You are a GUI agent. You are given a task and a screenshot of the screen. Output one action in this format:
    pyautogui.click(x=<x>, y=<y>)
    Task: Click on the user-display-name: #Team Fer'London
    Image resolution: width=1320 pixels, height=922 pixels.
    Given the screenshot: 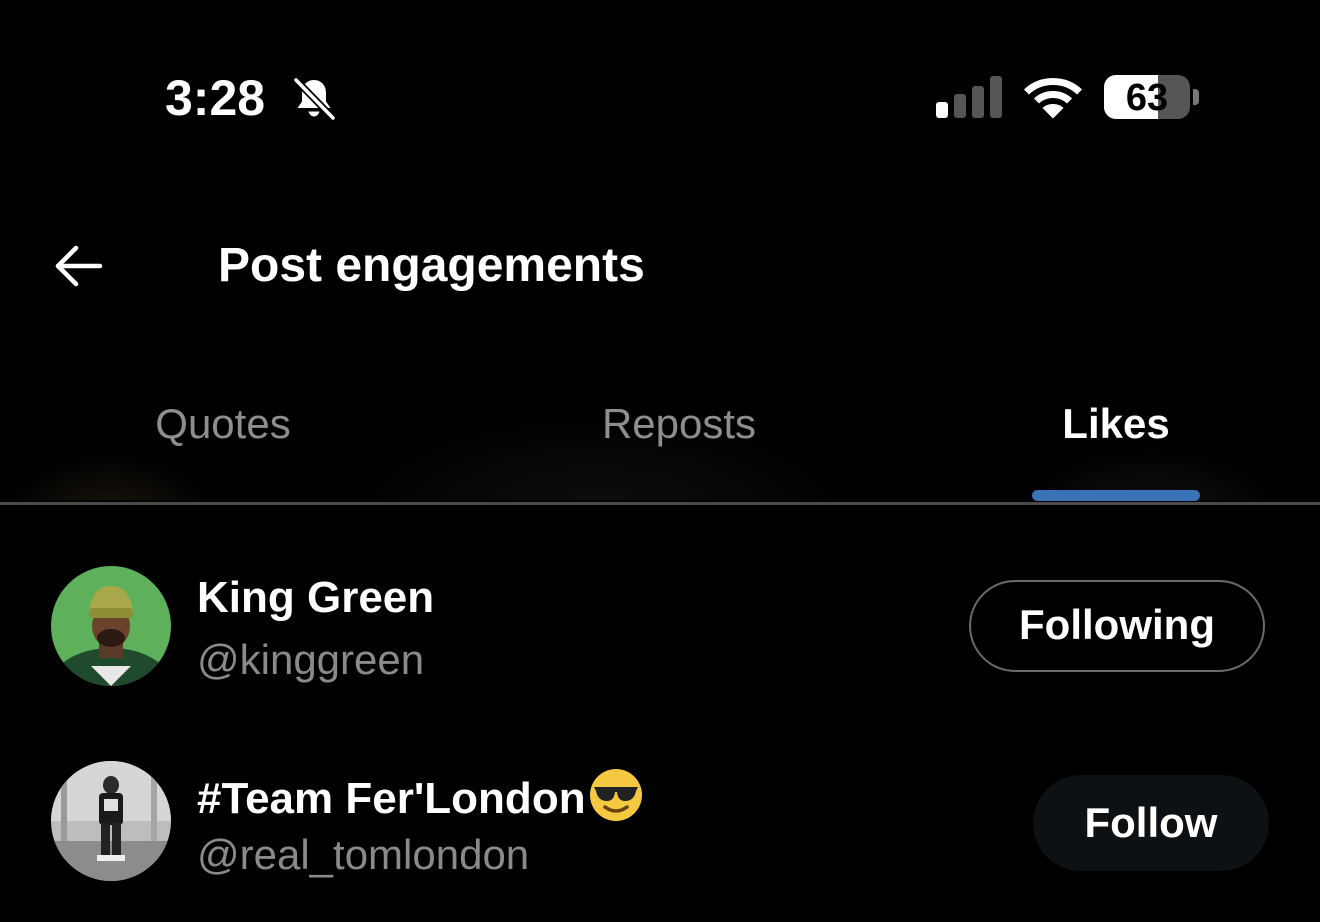 What is the action you would take?
    pyautogui.click(x=420, y=796)
    